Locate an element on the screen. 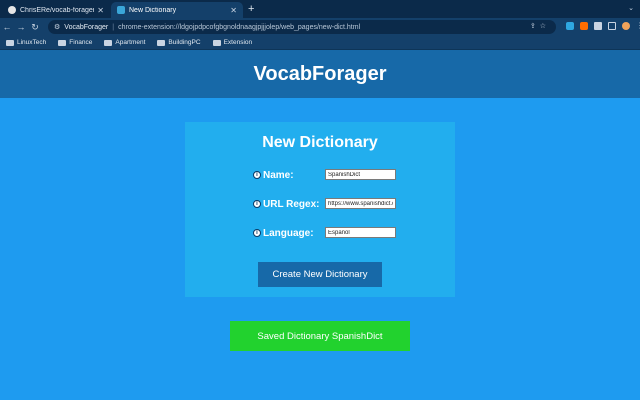 The image size is (640, 400). page-header: VocabForager is located at coordinates (320, 74).